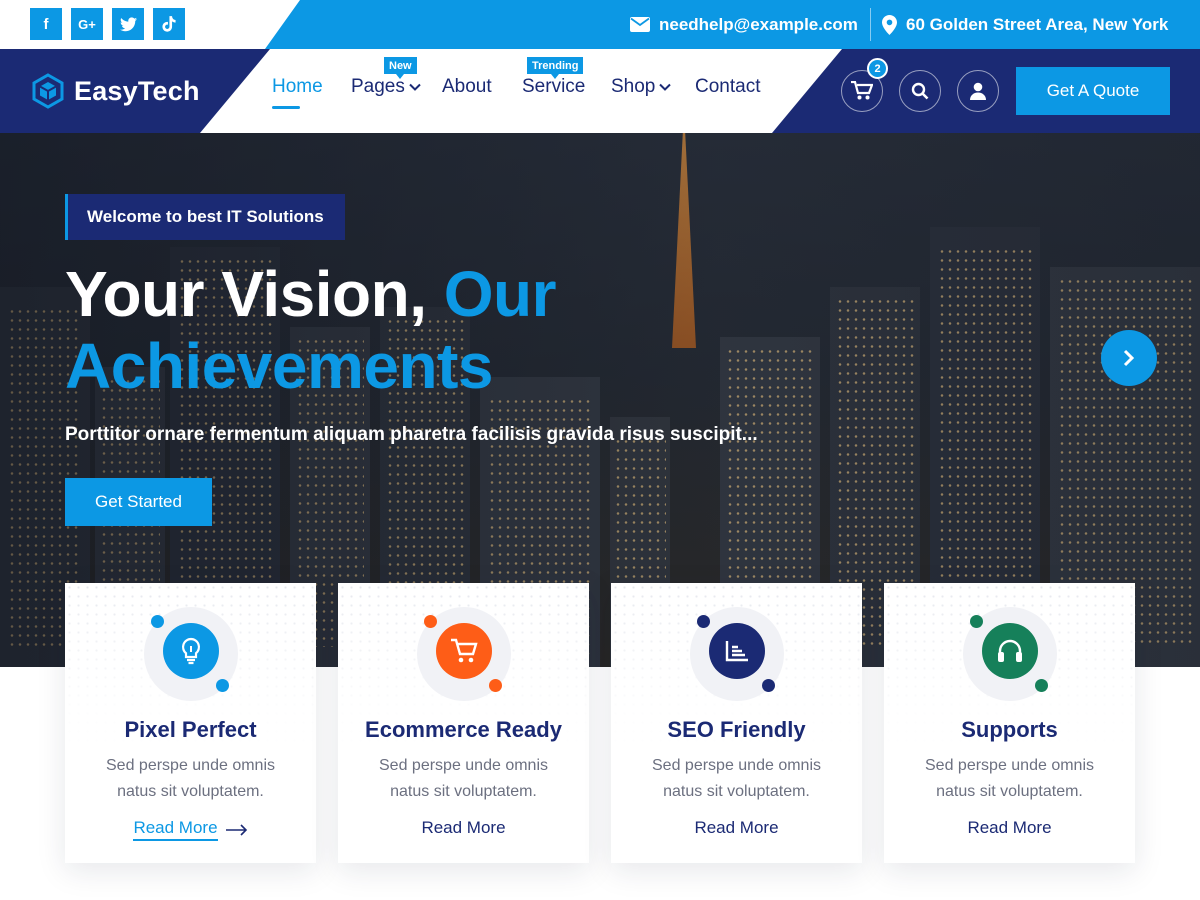  Describe the element at coordinates (500, 294) in the screenshot. I see `headline-blue-1: Our` at that location.